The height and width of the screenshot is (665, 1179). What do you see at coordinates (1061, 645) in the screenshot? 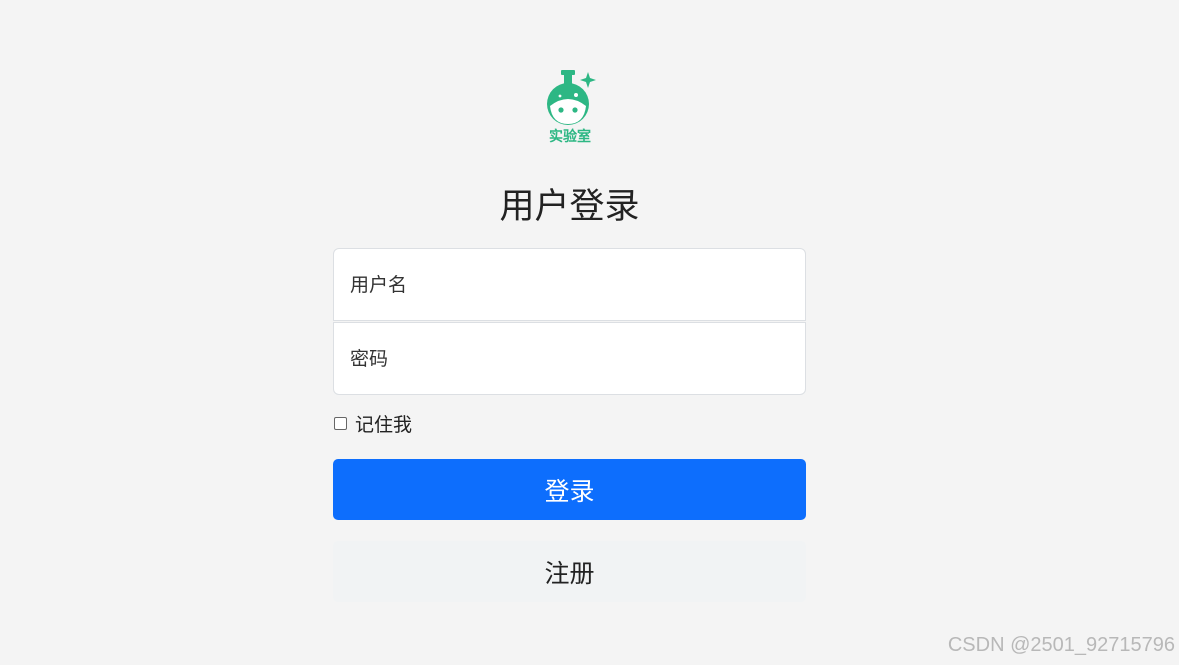
I see `watermark: CSDN @2501_92715796` at bounding box center [1061, 645].